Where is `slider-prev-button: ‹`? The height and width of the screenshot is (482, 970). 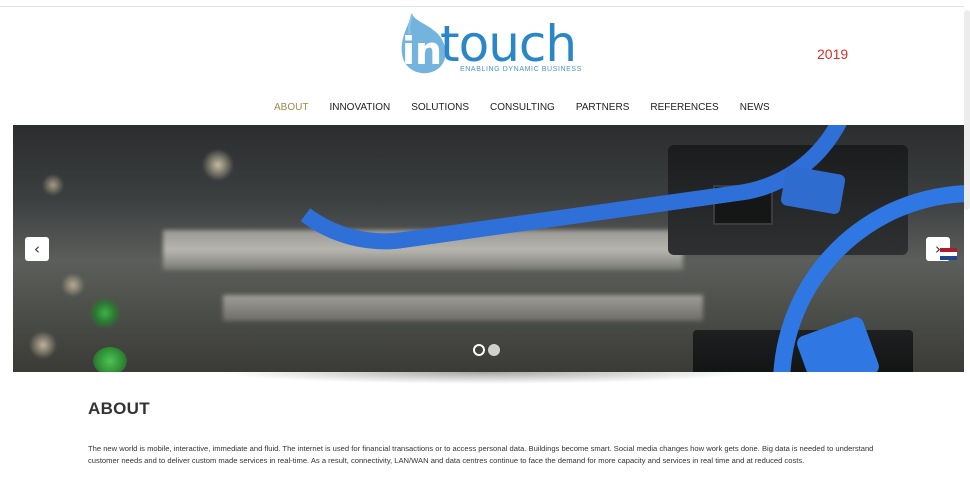 slider-prev-button: ‹ is located at coordinates (37, 249).